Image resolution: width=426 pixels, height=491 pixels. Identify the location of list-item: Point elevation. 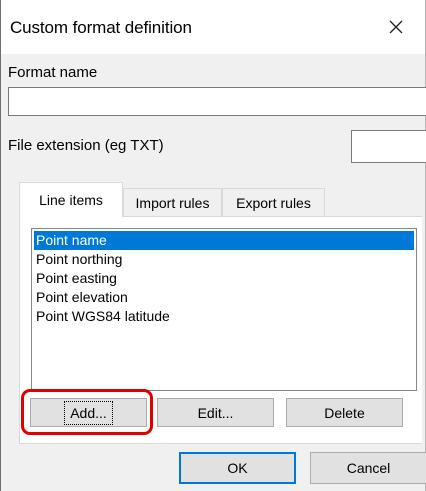
(224, 297).